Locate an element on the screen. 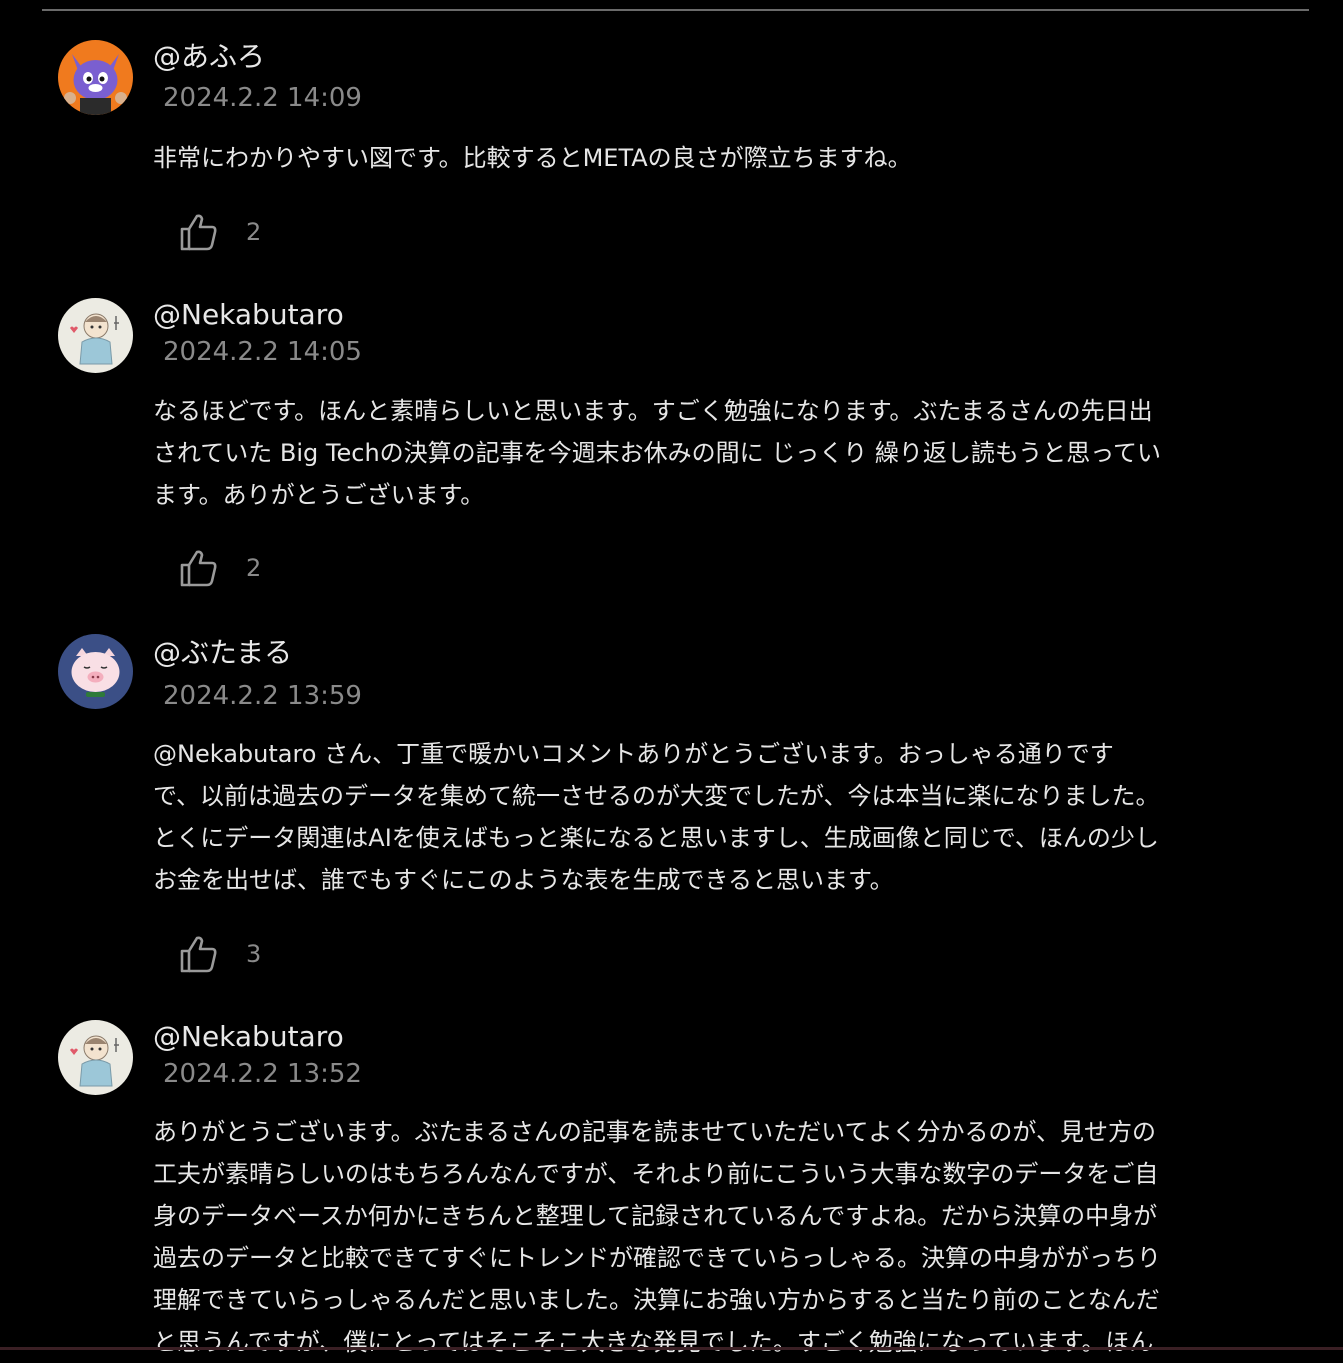 This screenshot has height=1363, width=1343. cat-character-avatar-icon is located at coordinates (95, 77).